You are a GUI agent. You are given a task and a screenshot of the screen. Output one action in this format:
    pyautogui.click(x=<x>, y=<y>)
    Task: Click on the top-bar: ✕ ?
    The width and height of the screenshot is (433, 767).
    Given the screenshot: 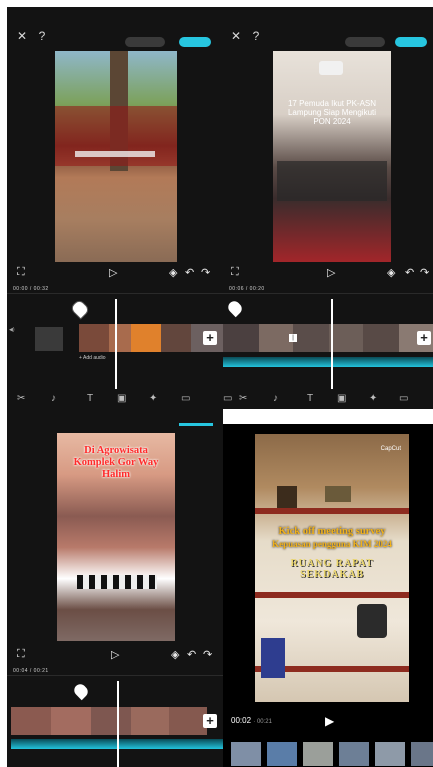 What is the action you would take?
    pyautogui.click(x=115, y=27)
    